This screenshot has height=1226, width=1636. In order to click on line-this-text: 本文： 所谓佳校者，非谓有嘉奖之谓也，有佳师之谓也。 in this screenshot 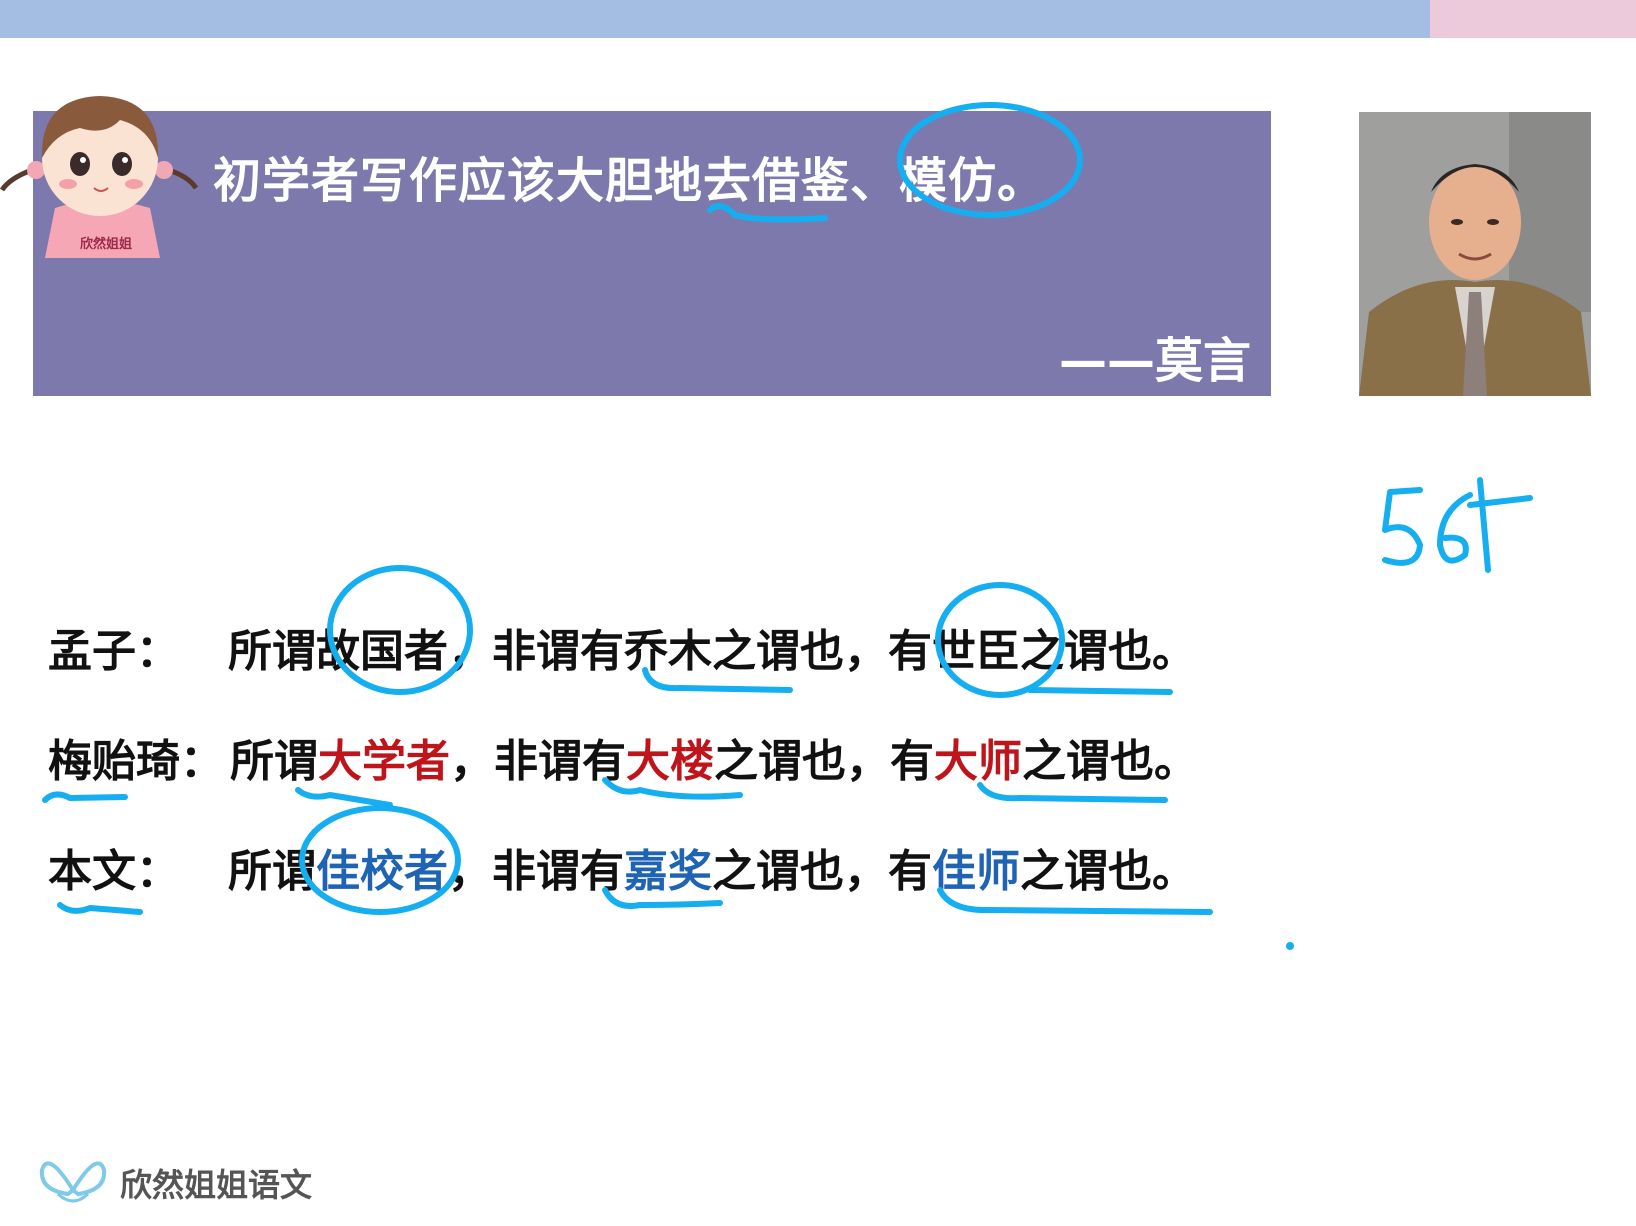, I will do `click(623, 890)`.